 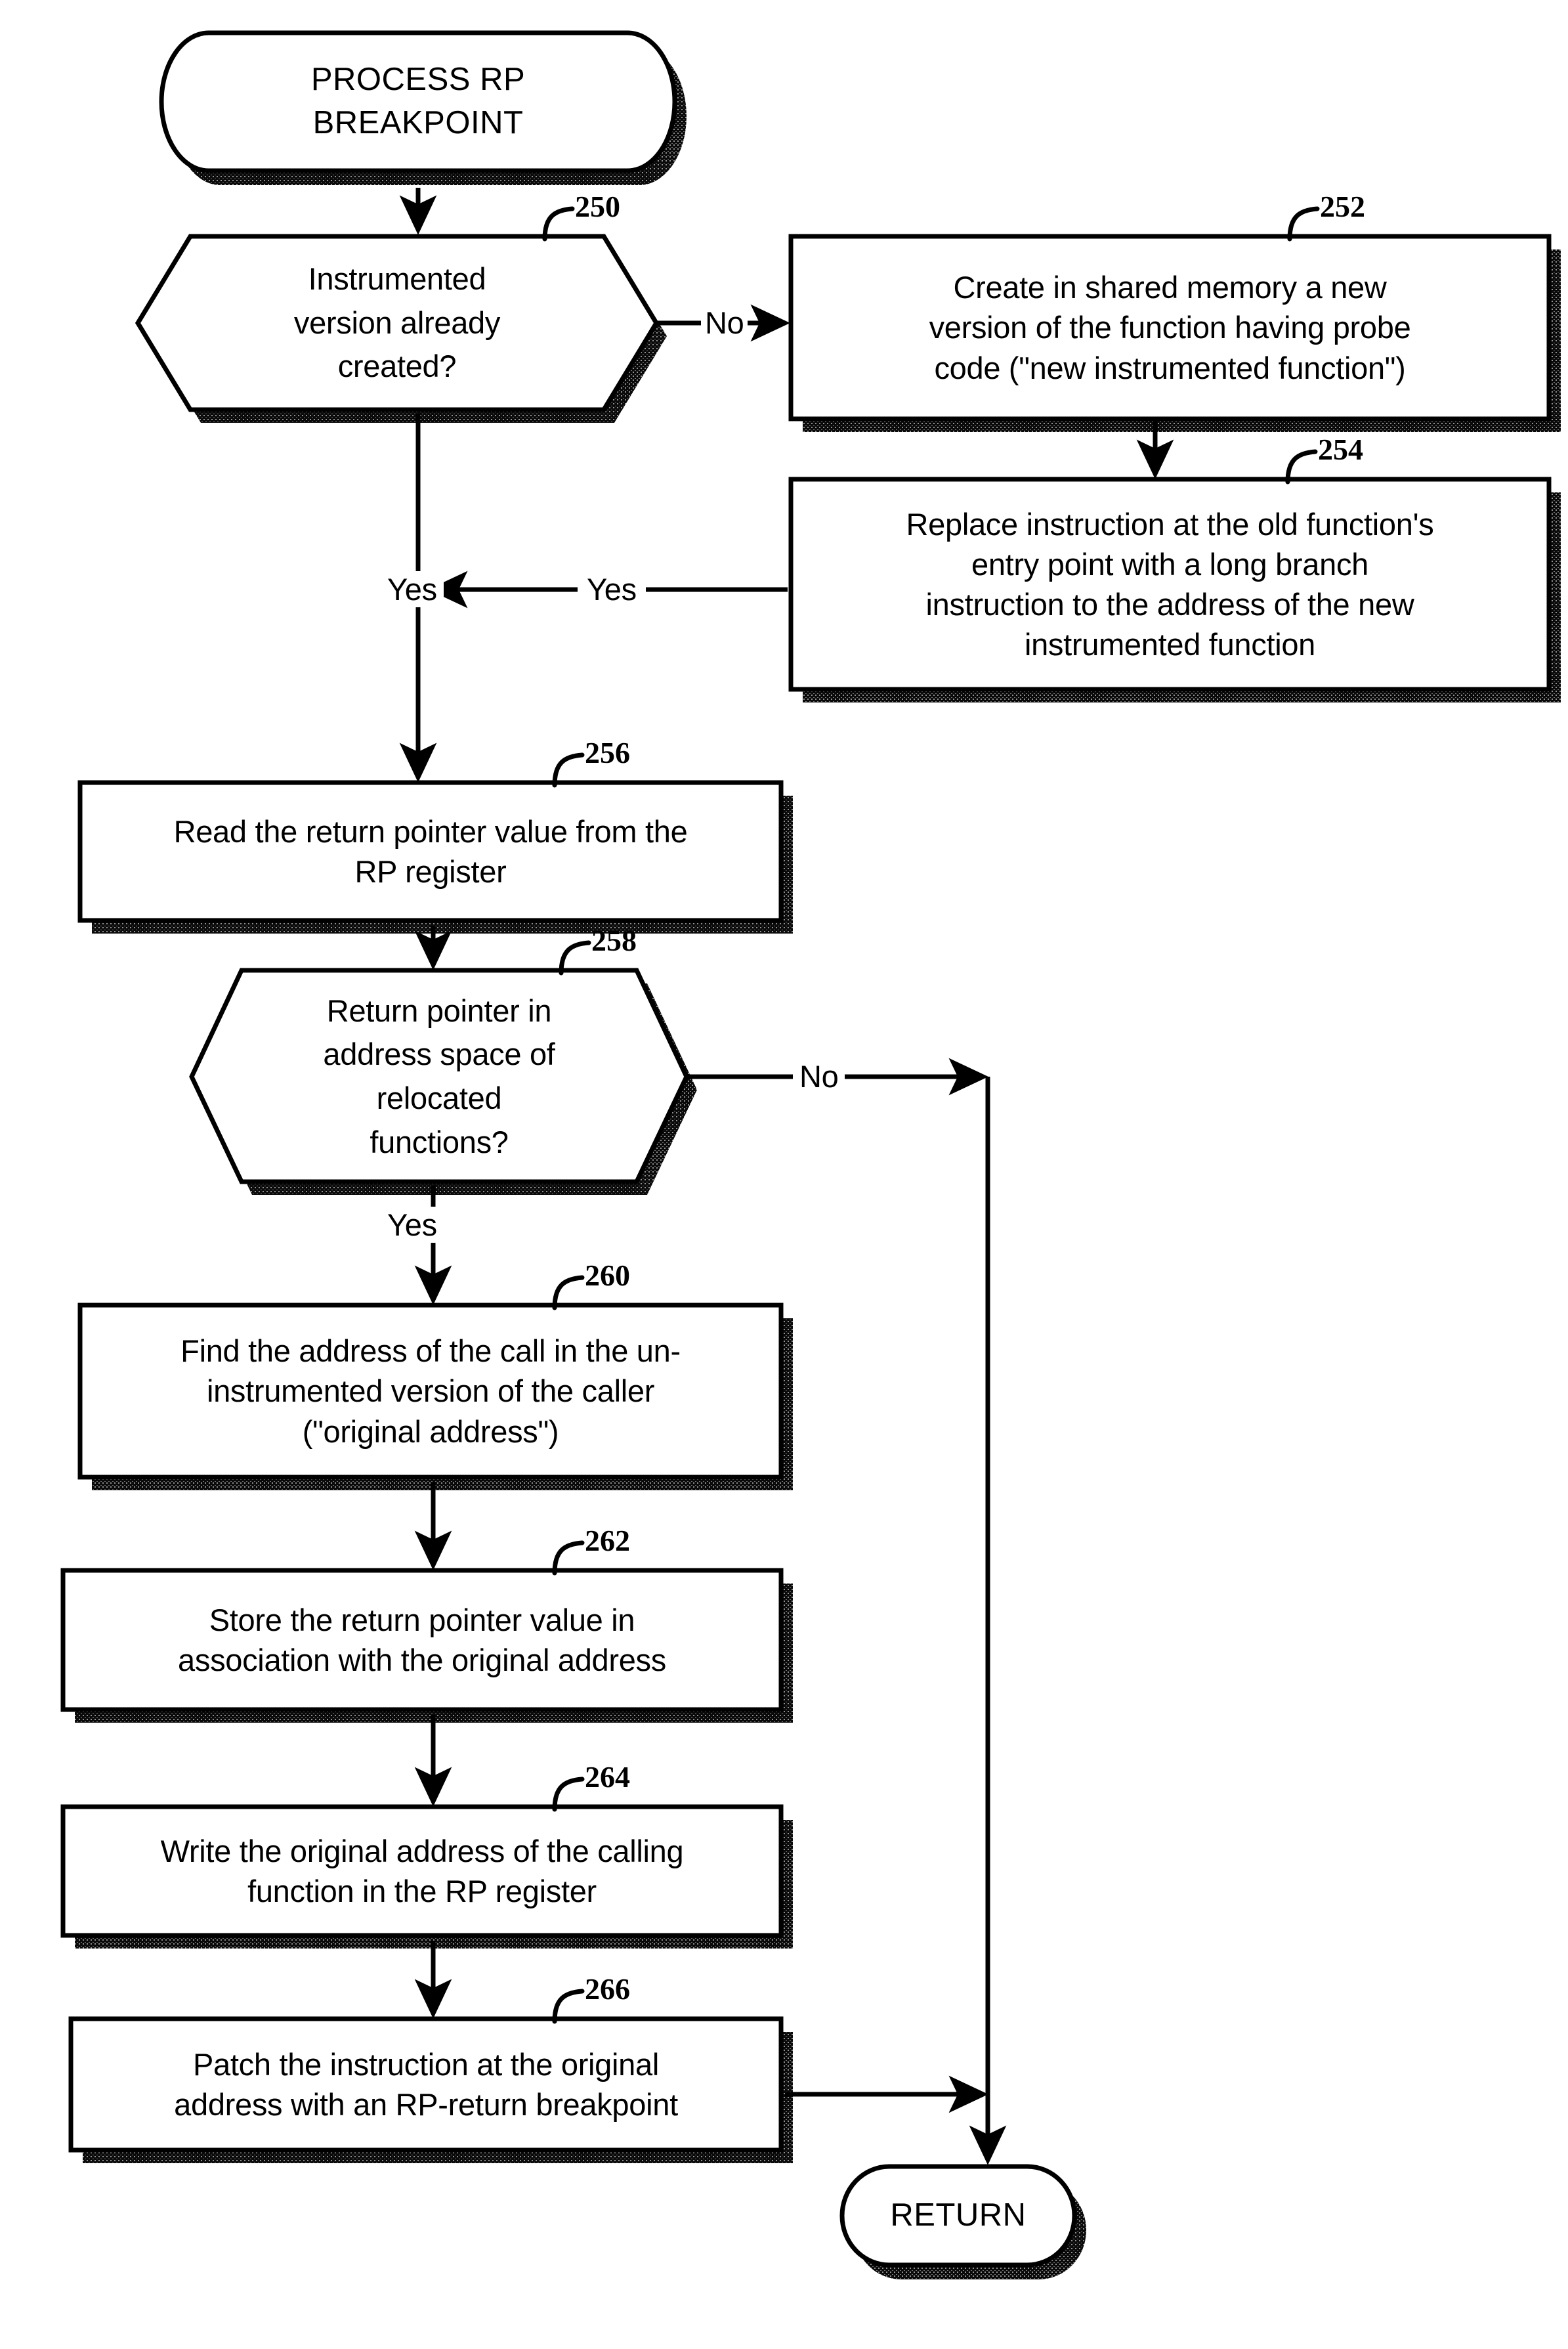 What do you see at coordinates (607, 753) in the screenshot?
I see `reference-numeral-256: 256` at bounding box center [607, 753].